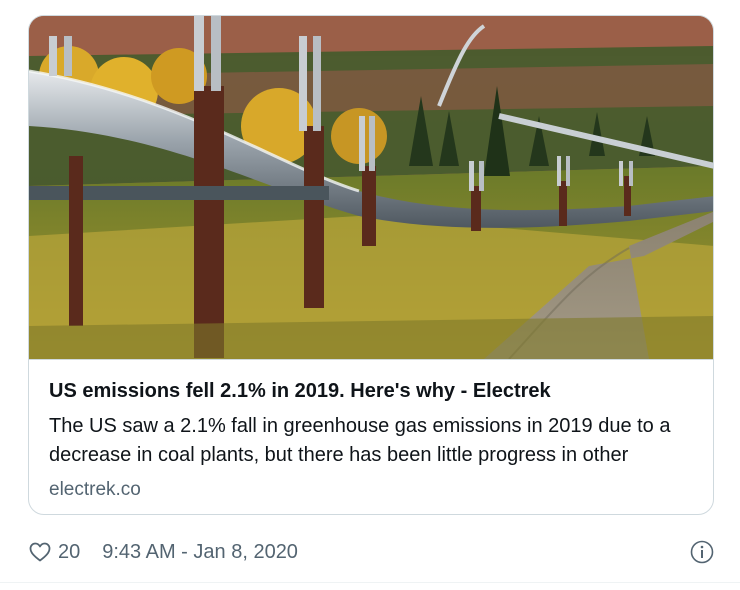 This screenshot has width=740, height=590. I want to click on like-count: 20, so click(69, 552).